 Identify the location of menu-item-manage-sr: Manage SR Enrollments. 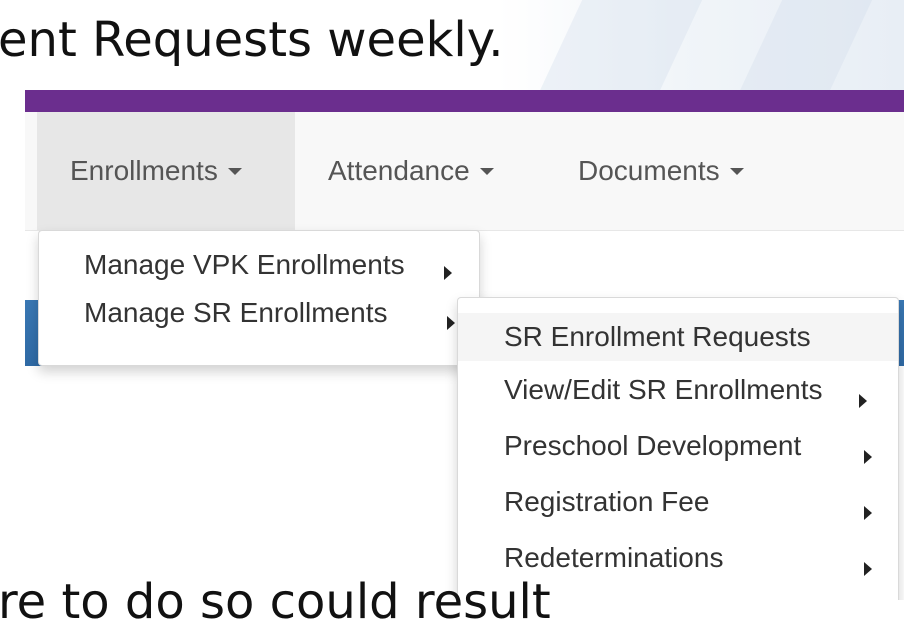
(259, 313).